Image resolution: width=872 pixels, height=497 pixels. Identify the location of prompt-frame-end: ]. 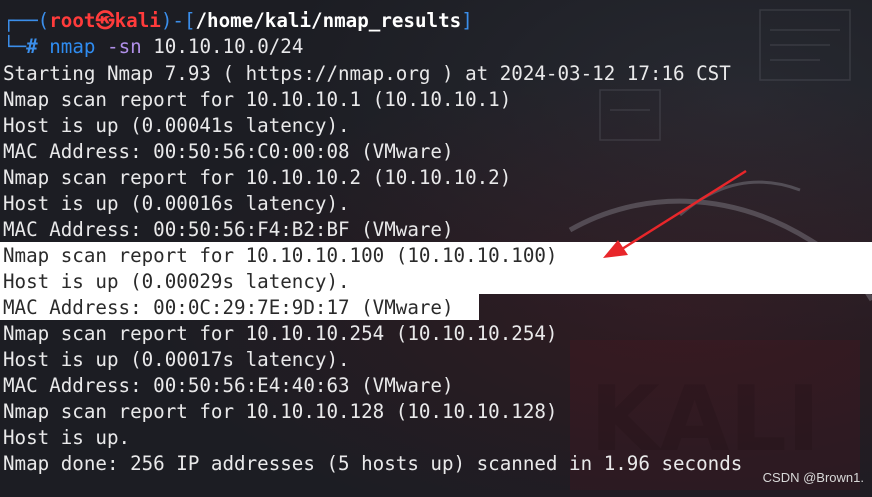
(467, 20).